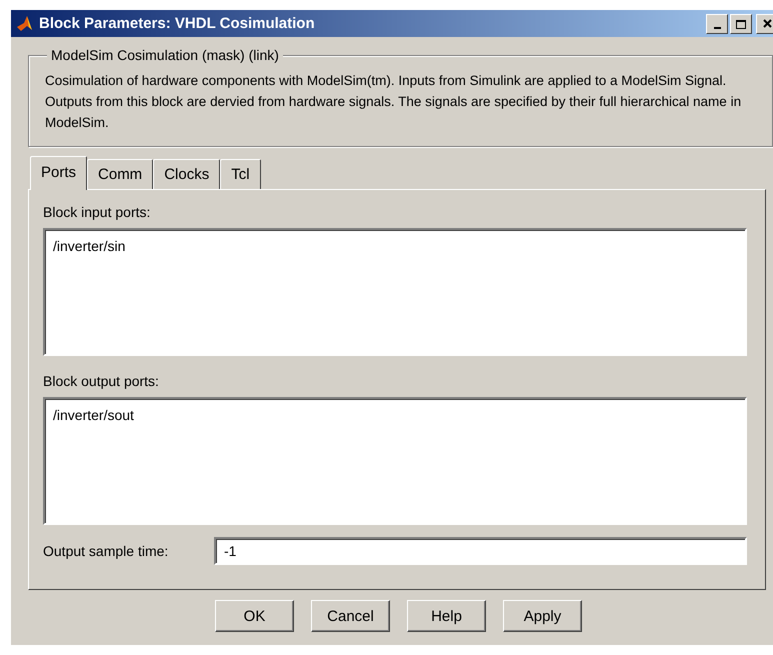 Image resolution: width=773 pixels, height=655 pixels. What do you see at coordinates (165, 55) in the screenshot?
I see `group-title: ModelSim Cosimulation (mask) (link)` at bounding box center [165, 55].